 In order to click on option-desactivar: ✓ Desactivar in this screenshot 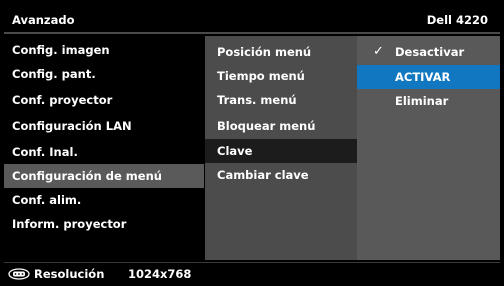, I will do `click(428, 52)`.